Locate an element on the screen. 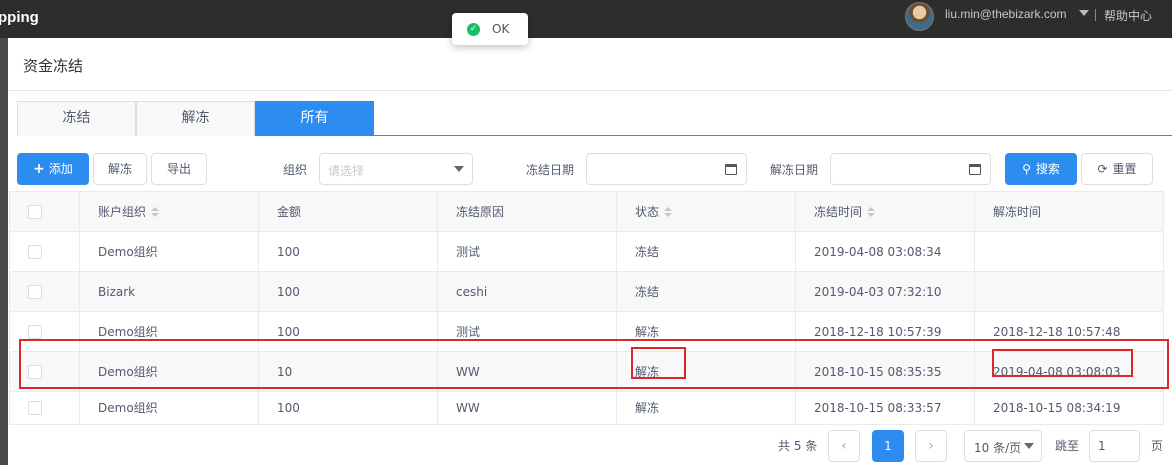 Image resolution: width=1172 pixels, height=465 pixels. dialog-title: 资金冻结 is located at coordinates (53, 66).